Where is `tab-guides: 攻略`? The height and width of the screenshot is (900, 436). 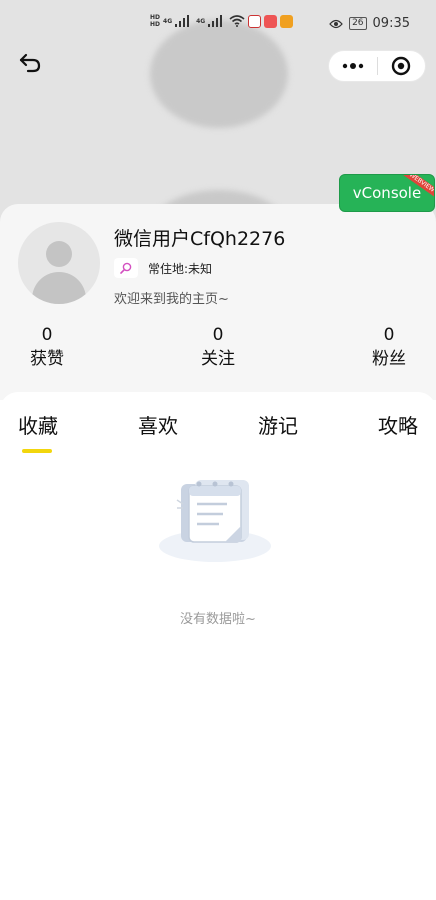
tab-guides: 攻略 is located at coordinates (398, 424).